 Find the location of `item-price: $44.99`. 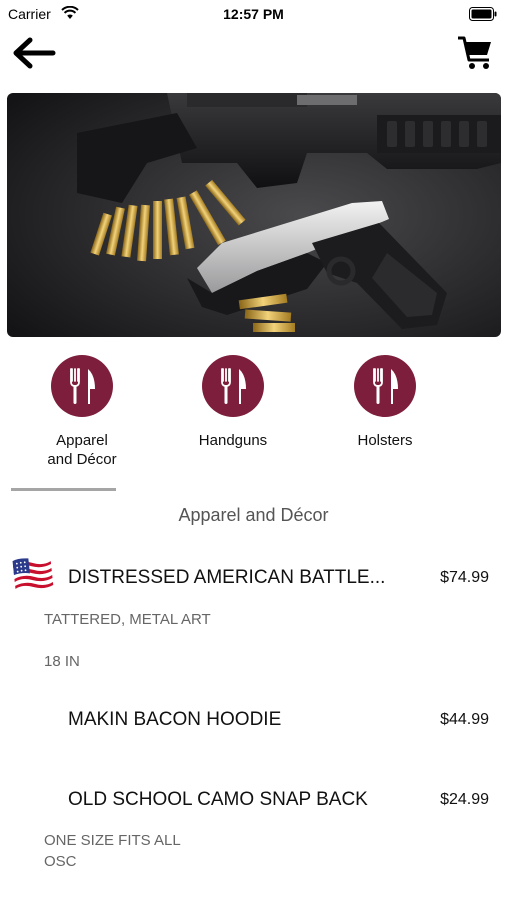

item-price: $44.99 is located at coordinates (464, 719).